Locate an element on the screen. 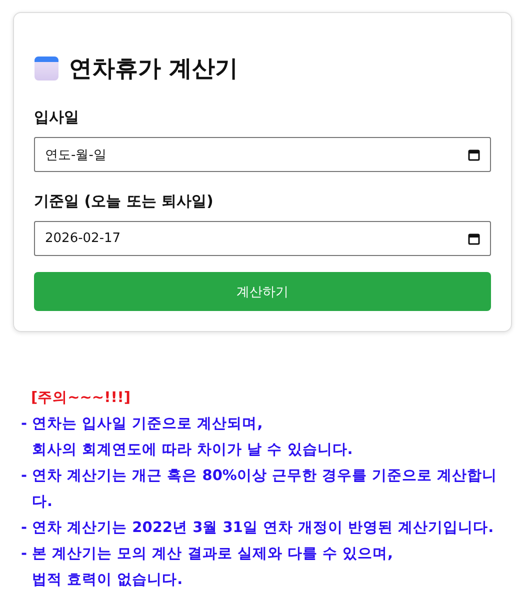  date-field: 2026-02-17 is located at coordinates (262, 238).